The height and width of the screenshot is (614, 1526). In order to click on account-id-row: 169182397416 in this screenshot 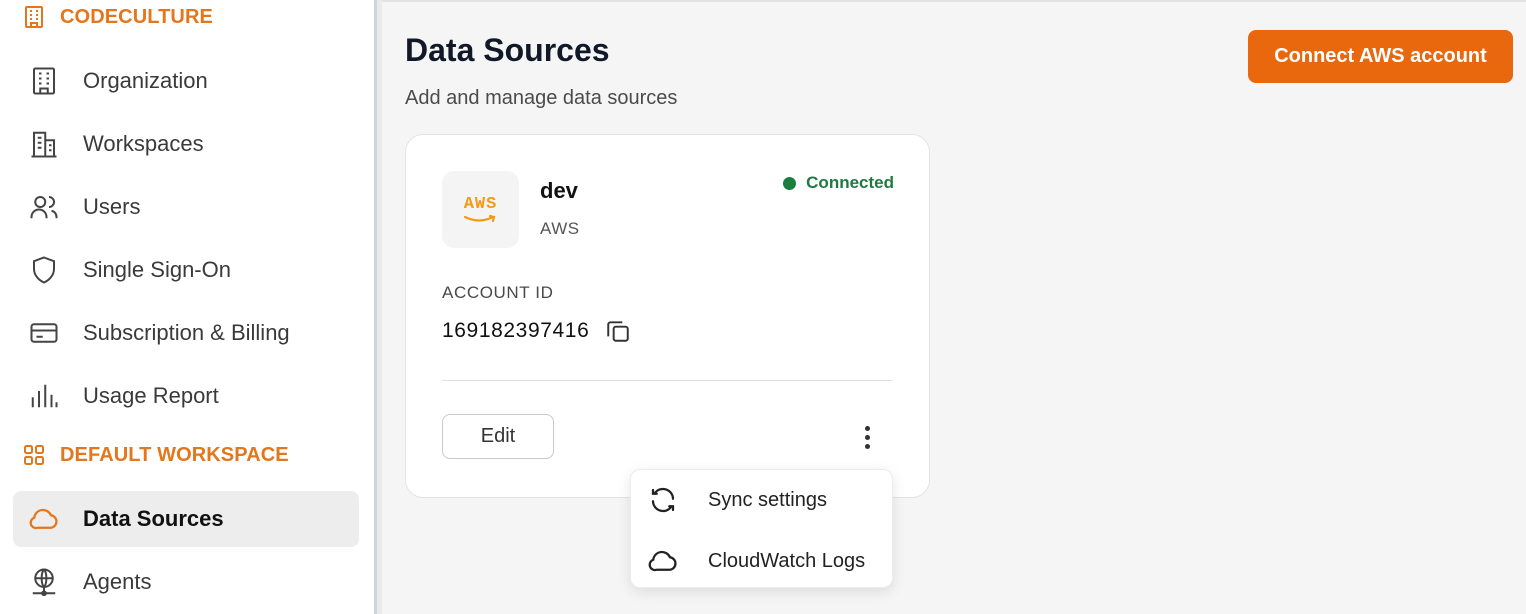, I will do `click(536, 331)`.